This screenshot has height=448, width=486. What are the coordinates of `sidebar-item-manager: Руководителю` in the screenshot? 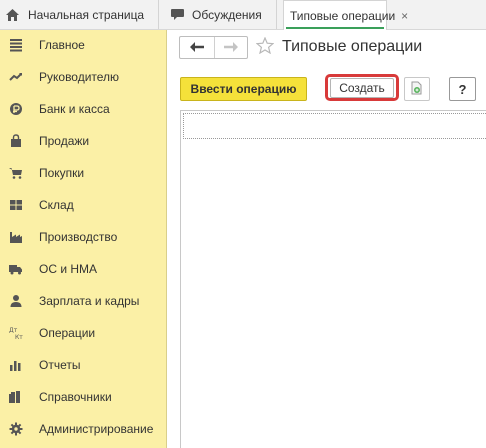 It's located at (83, 77).